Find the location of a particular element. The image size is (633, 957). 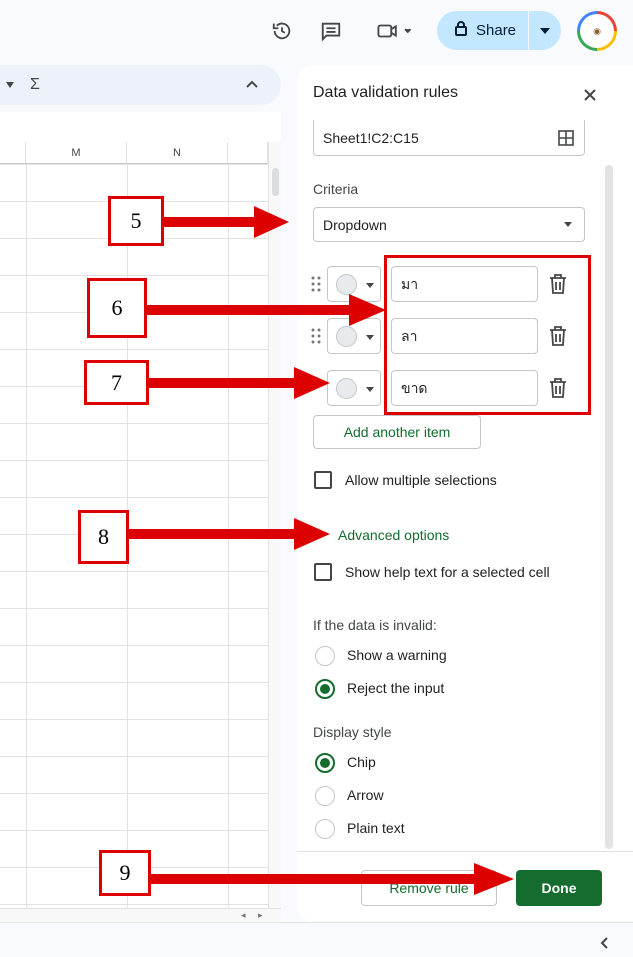

arrow-7-head is located at coordinates (312, 383).